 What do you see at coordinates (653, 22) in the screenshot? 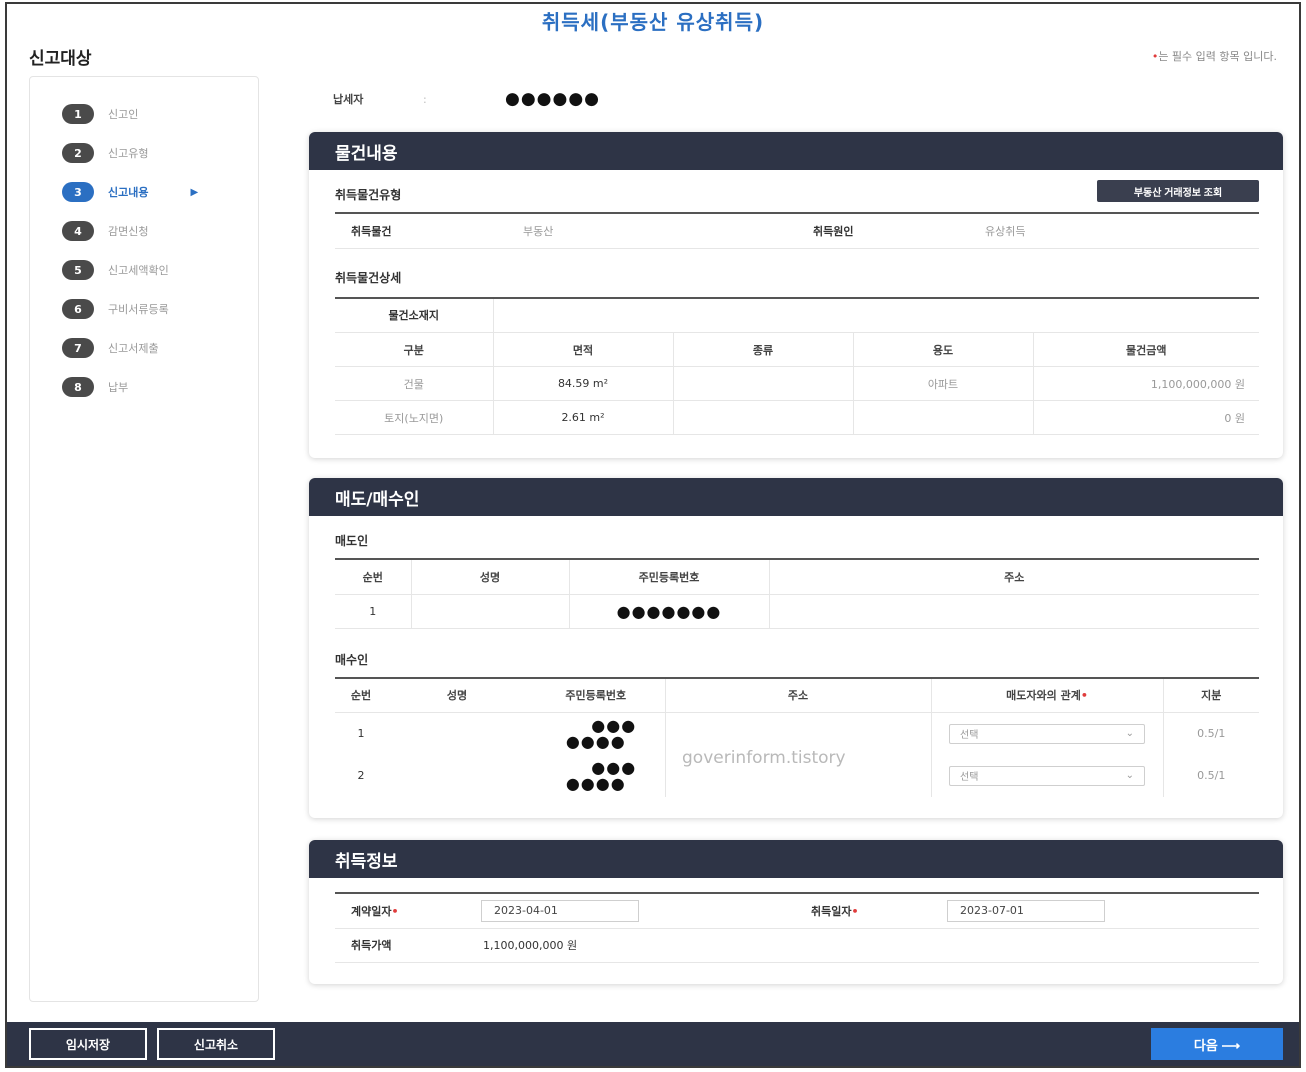
I see `page-title: 취득세(부동산 유상취득)` at bounding box center [653, 22].